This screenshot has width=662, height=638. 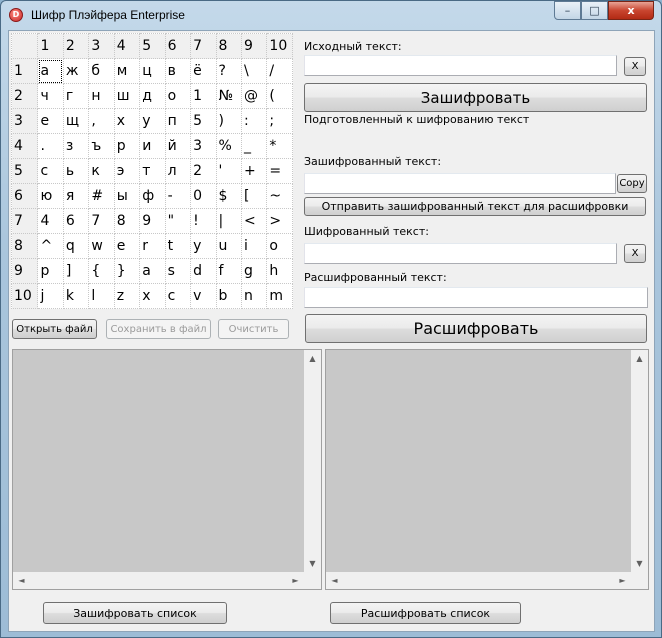 What do you see at coordinates (101, 121) in the screenshot?
I see `grid-cell: ,` at bounding box center [101, 121].